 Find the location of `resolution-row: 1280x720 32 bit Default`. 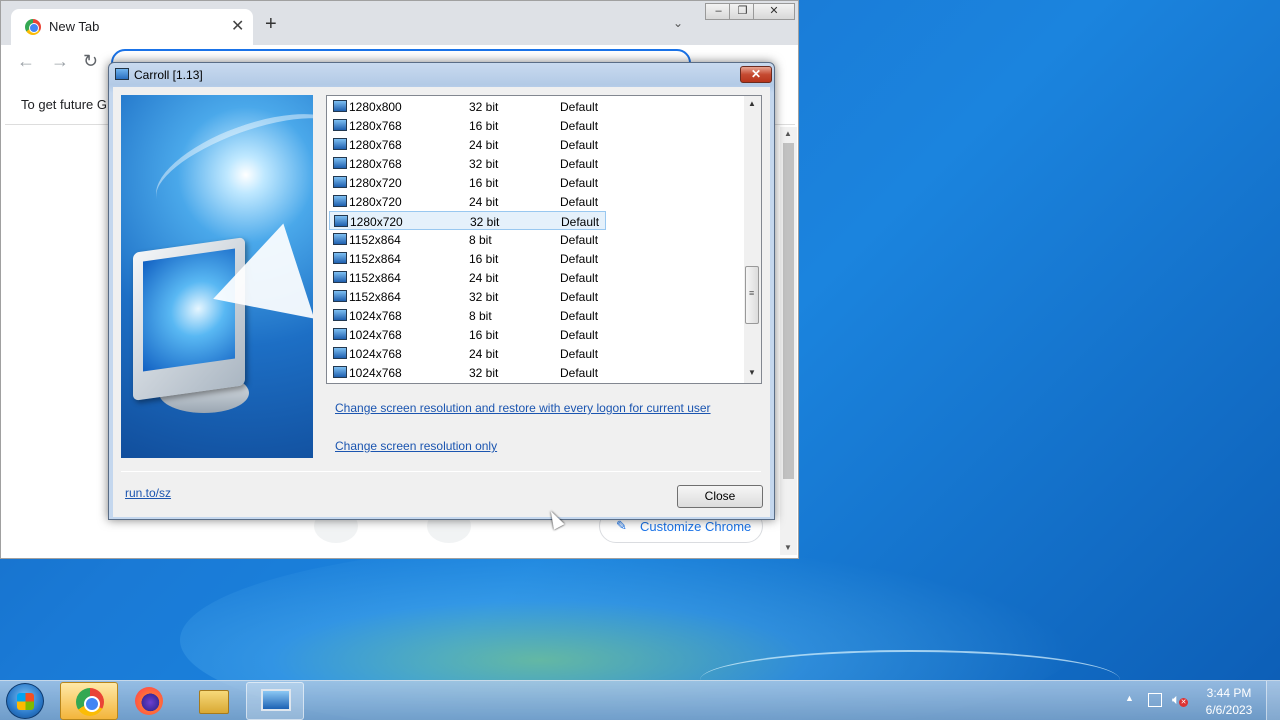

resolution-row: 1280x720 32 bit Default is located at coordinates (467, 220).